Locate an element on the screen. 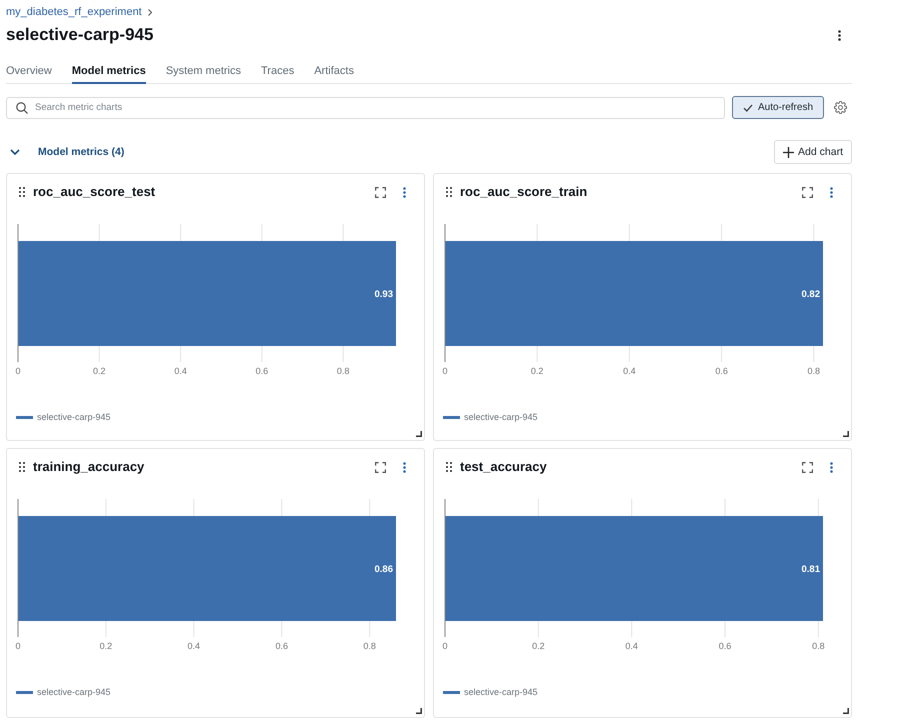  chevron-down-icon is located at coordinates (15, 152).